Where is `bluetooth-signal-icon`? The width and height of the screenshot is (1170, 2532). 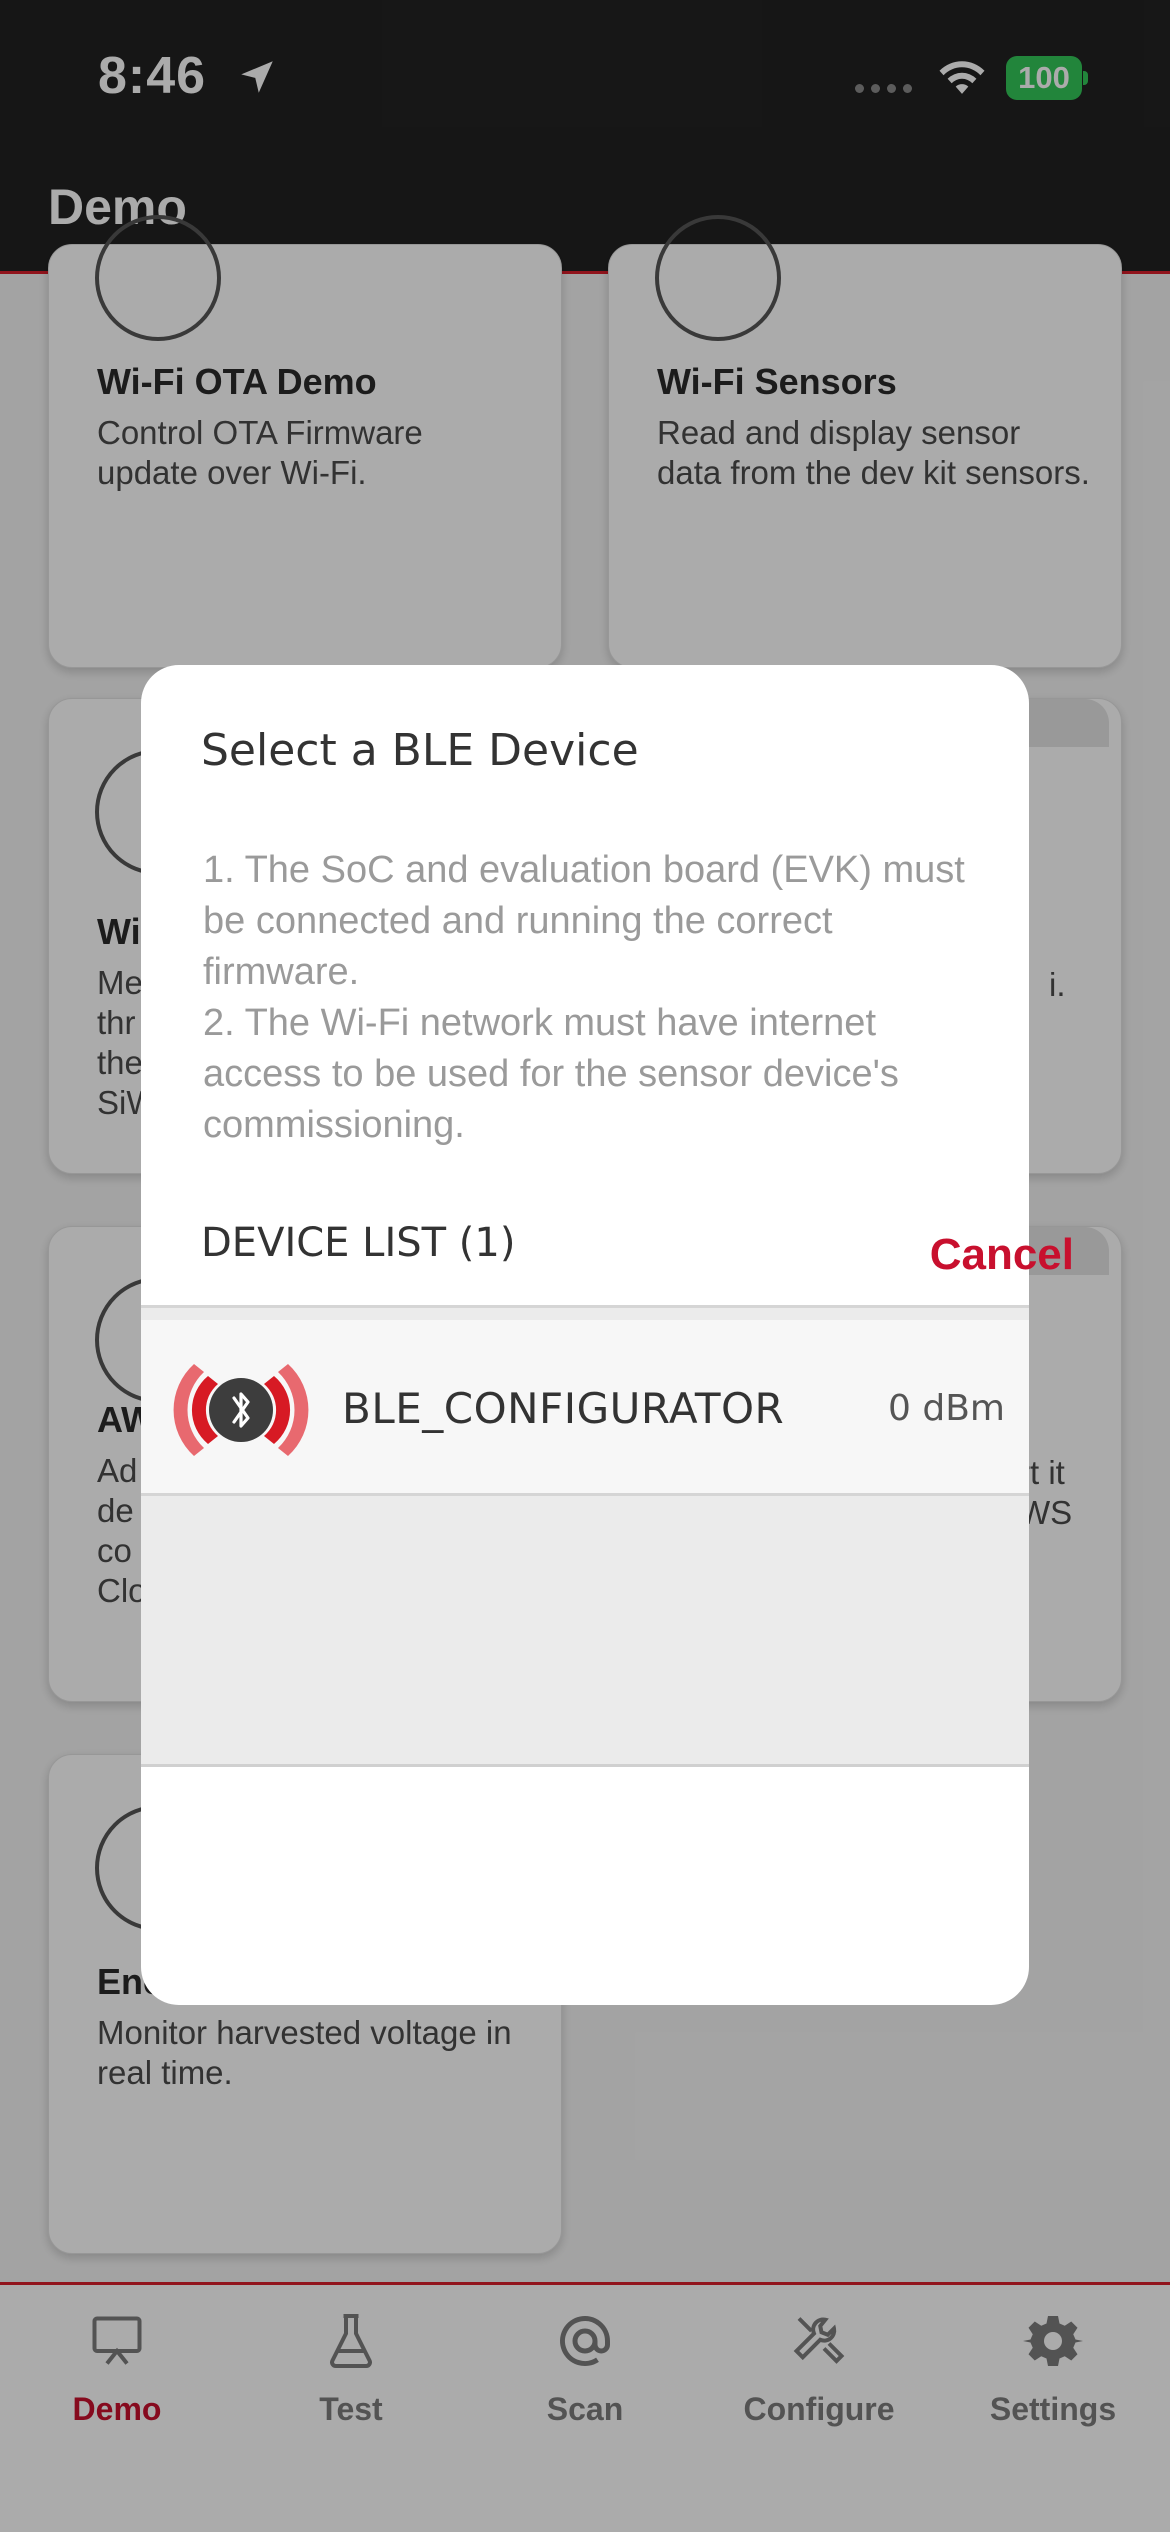
bluetooth-signal-icon is located at coordinates (241, 1410).